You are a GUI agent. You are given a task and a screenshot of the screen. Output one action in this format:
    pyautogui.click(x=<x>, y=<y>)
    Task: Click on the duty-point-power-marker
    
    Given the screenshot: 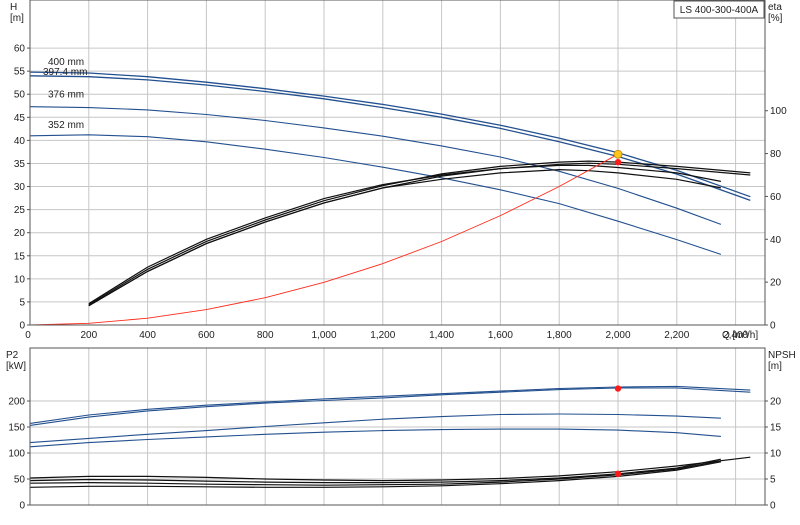 What is the action you would take?
    pyautogui.click(x=618, y=388)
    